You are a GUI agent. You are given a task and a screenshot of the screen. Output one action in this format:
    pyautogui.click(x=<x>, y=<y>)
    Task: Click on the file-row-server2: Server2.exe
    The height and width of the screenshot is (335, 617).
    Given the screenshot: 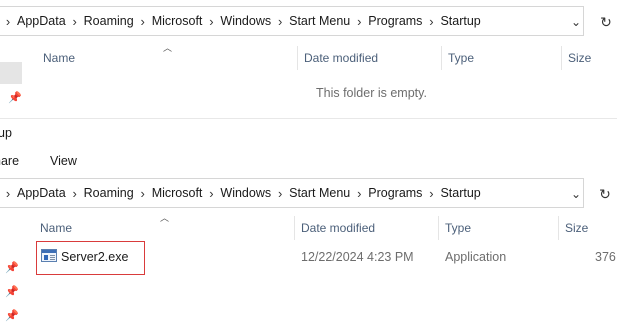 What is the action you would take?
    pyautogui.click(x=90, y=258)
    